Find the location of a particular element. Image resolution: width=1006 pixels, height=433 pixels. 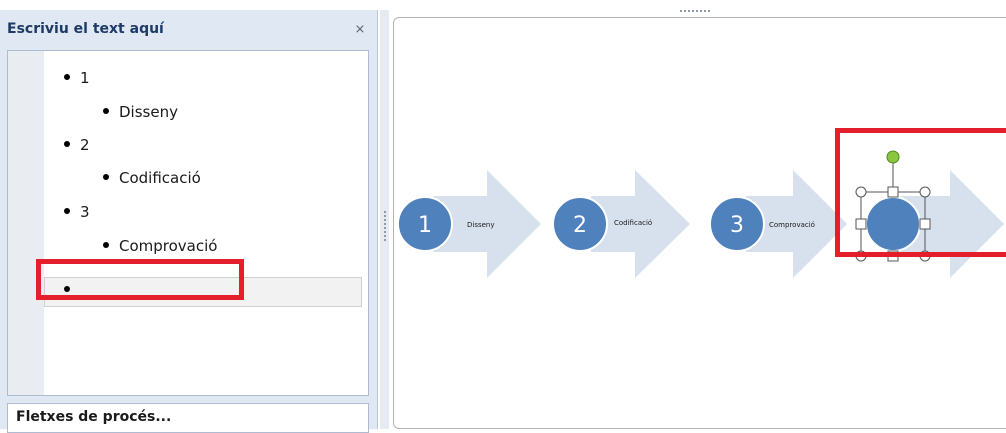

step-label: Disseny is located at coordinates (481, 225).